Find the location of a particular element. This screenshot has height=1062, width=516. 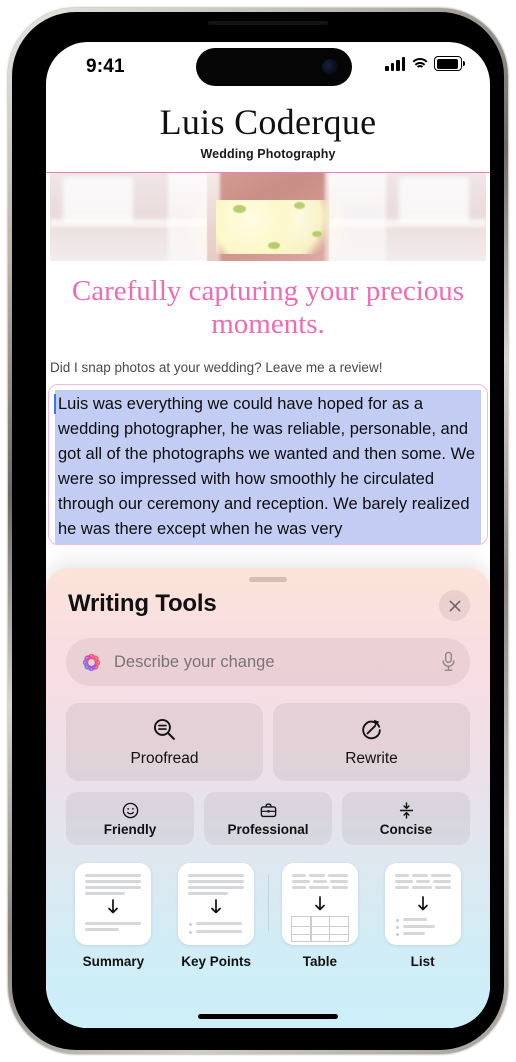

describe-change-field: Describe your change is located at coordinates (268, 662).